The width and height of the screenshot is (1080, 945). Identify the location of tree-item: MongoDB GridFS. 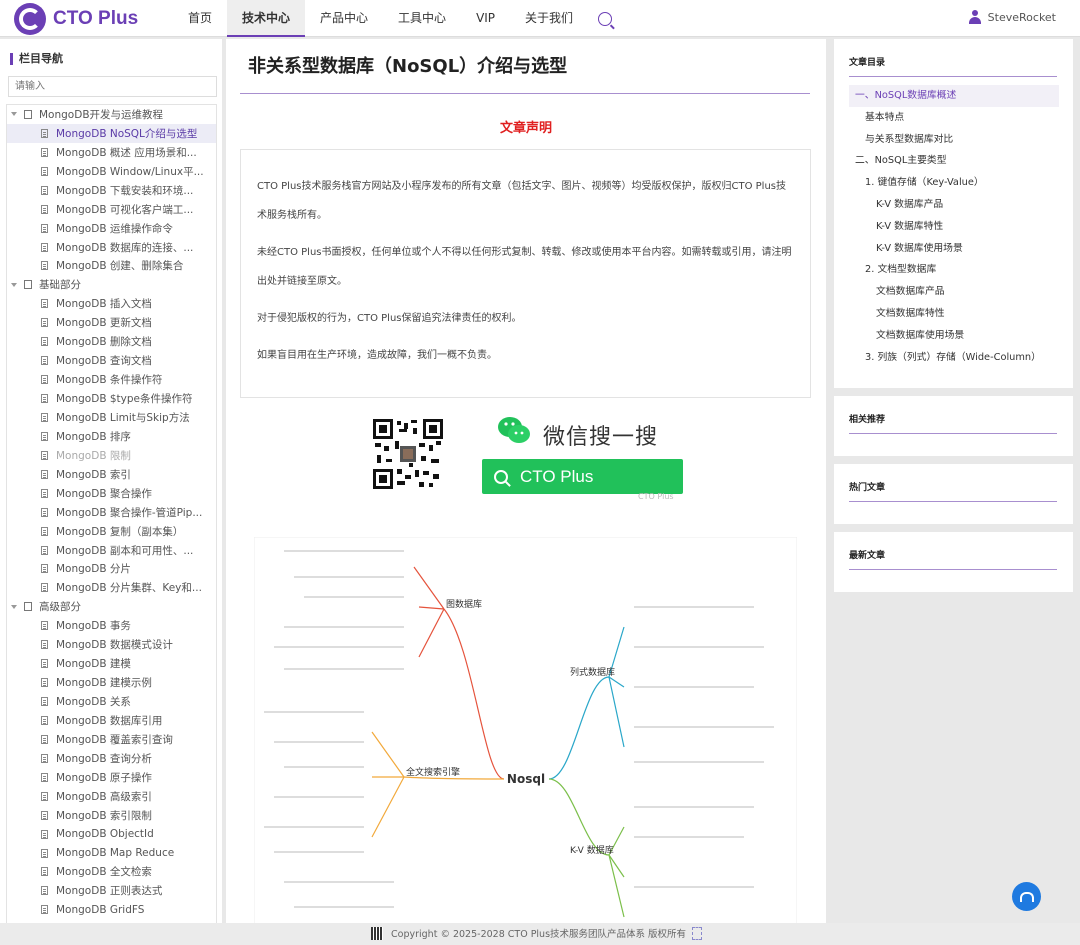
(111, 909).